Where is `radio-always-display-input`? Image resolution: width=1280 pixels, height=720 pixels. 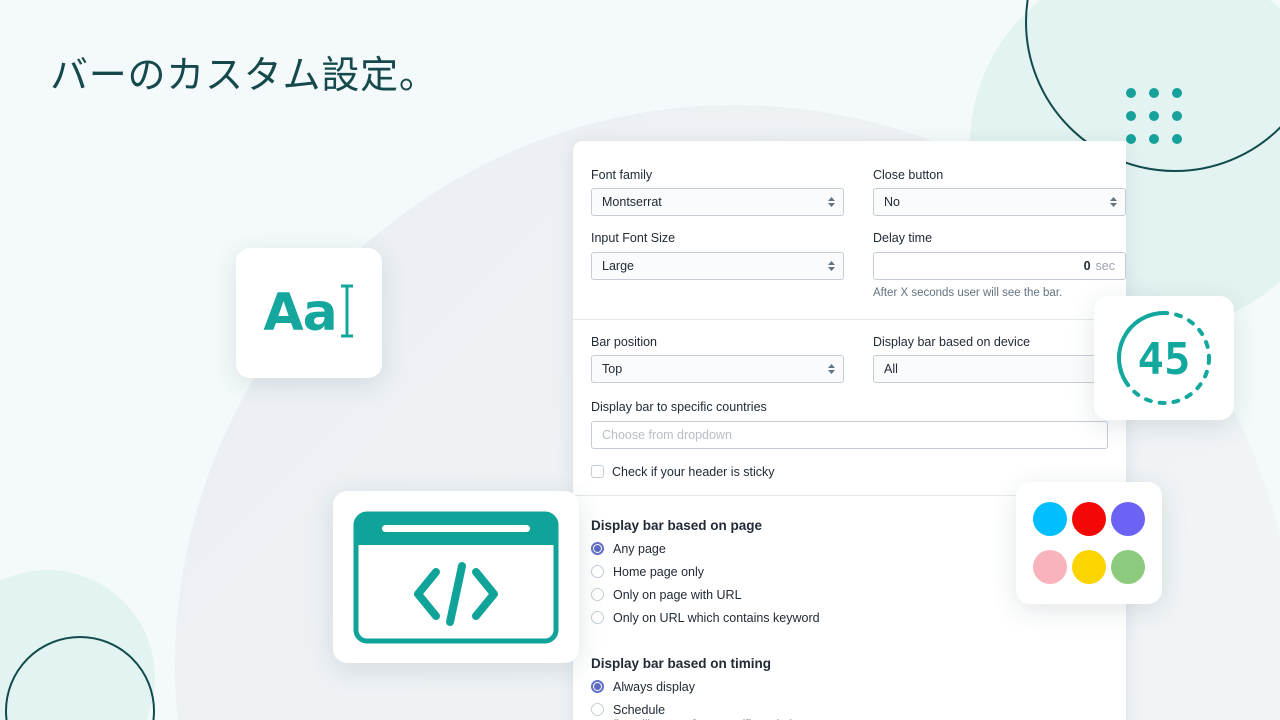
radio-always-display-input is located at coordinates (597, 687).